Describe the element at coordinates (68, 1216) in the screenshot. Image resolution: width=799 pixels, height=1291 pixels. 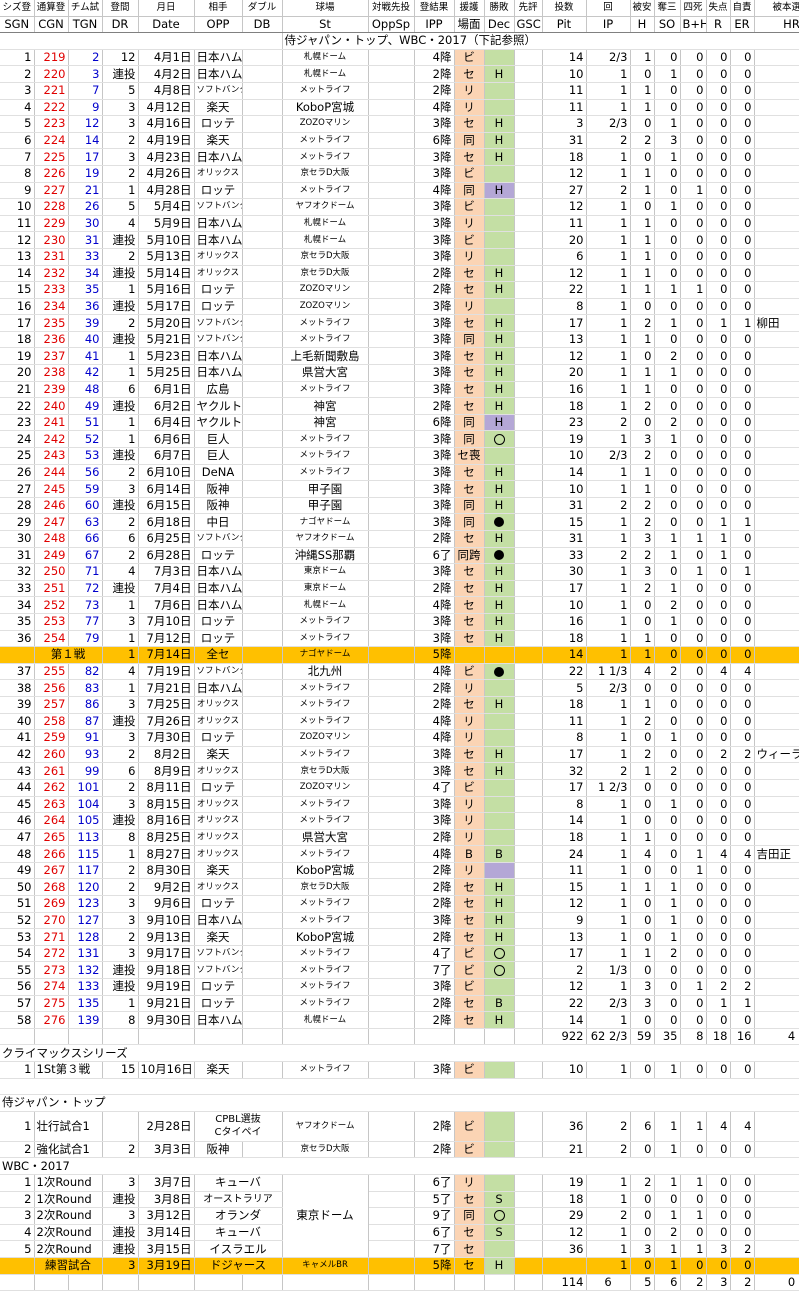
I see `wbc-label: 2次Round` at that location.